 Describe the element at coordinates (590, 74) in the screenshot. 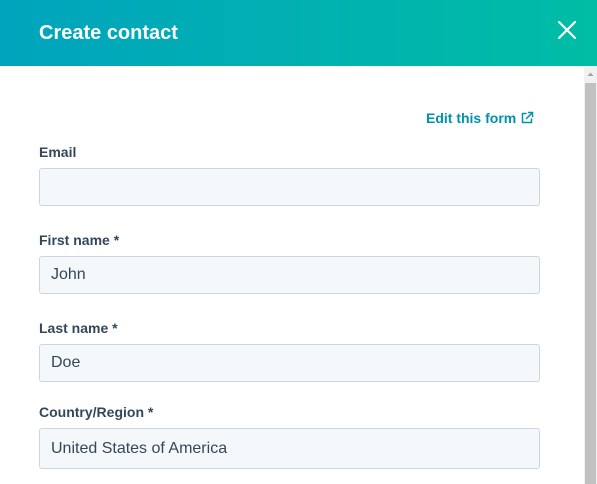

I see `scroll-up-arrow-icon` at that location.